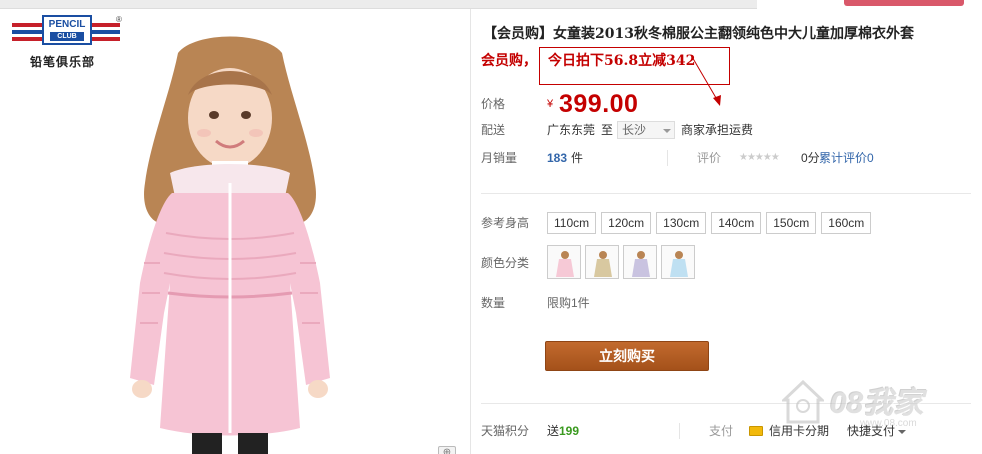 The width and height of the screenshot is (982, 454). Describe the element at coordinates (705, 80) in the screenshot. I see `annotation-arrow-icon` at that location.